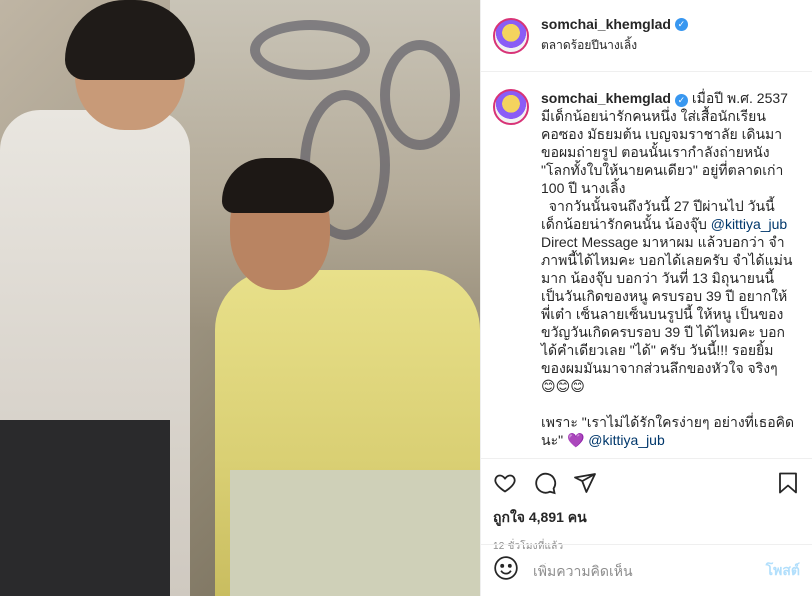 The image size is (812, 596). What do you see at coordinates (646, 518) in the screenshot?
I see `likes-count: ถูกใจ 4,891 คน` at bounding box center [646, 518].